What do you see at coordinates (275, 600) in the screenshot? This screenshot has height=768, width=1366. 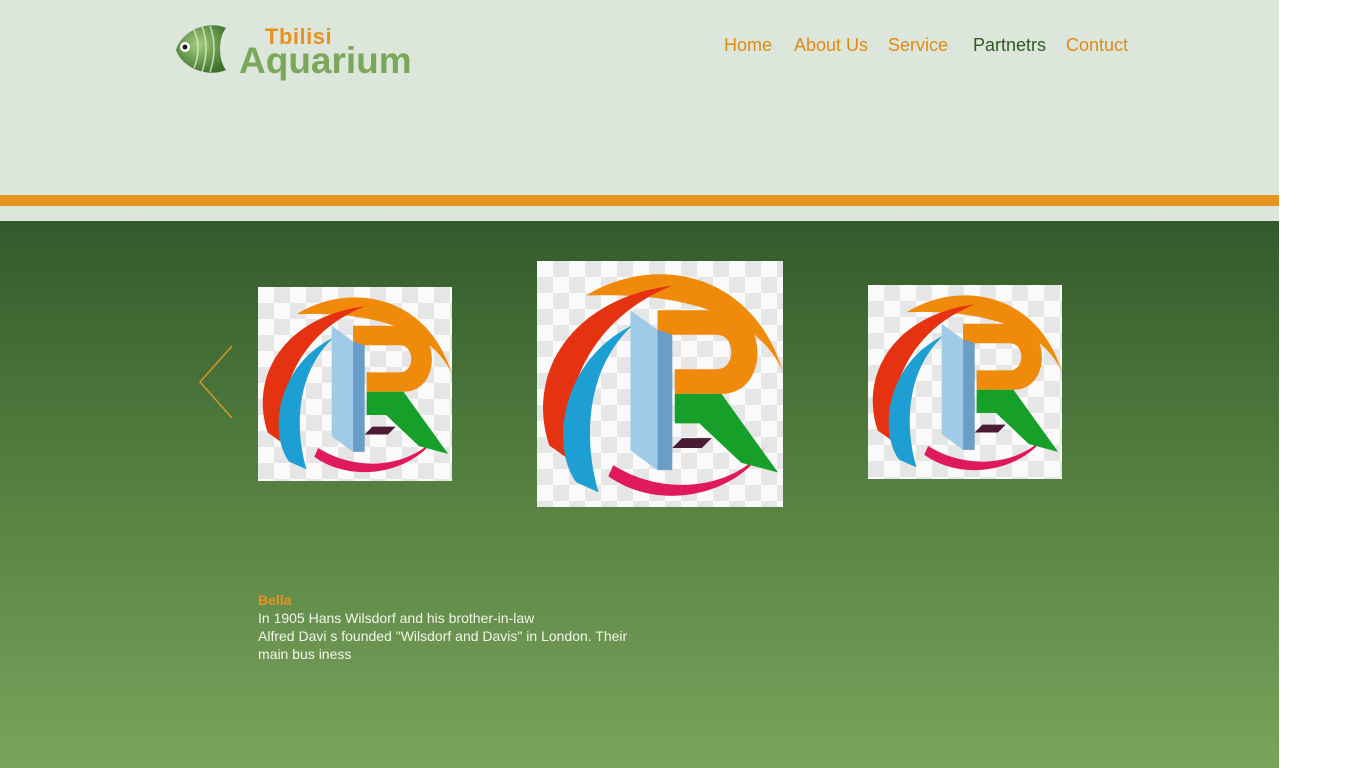 I see `partner-name: Bella` at bounding box center [275, 600].